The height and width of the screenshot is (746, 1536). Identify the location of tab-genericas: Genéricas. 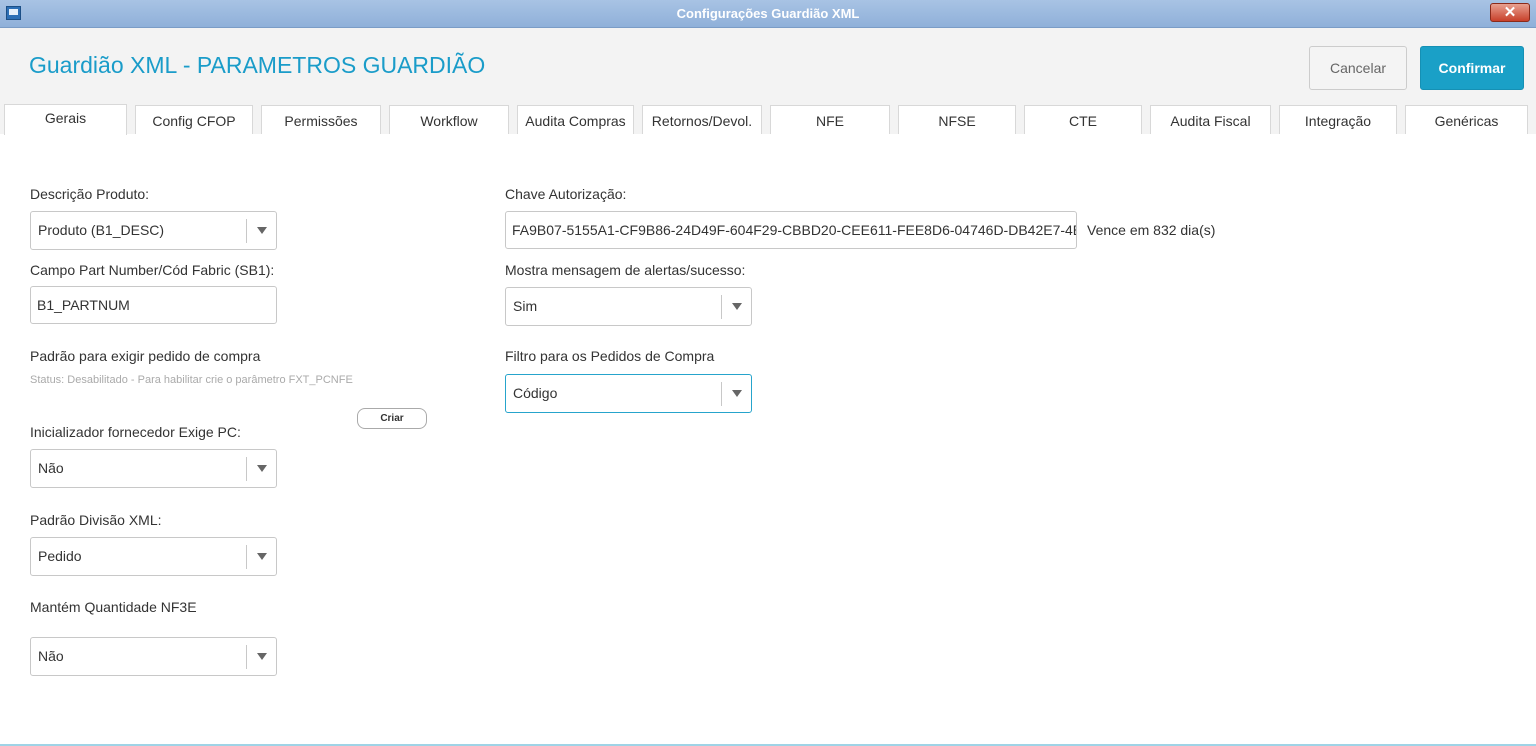
(1466, 120).